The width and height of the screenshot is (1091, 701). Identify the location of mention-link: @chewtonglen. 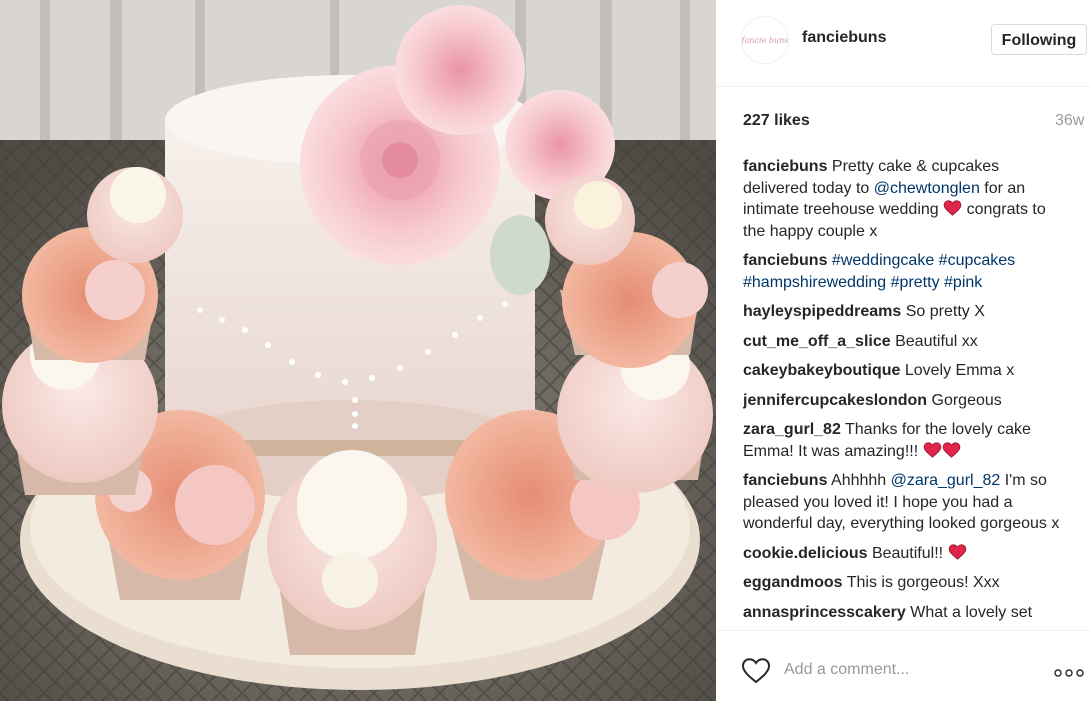
(927, 188).